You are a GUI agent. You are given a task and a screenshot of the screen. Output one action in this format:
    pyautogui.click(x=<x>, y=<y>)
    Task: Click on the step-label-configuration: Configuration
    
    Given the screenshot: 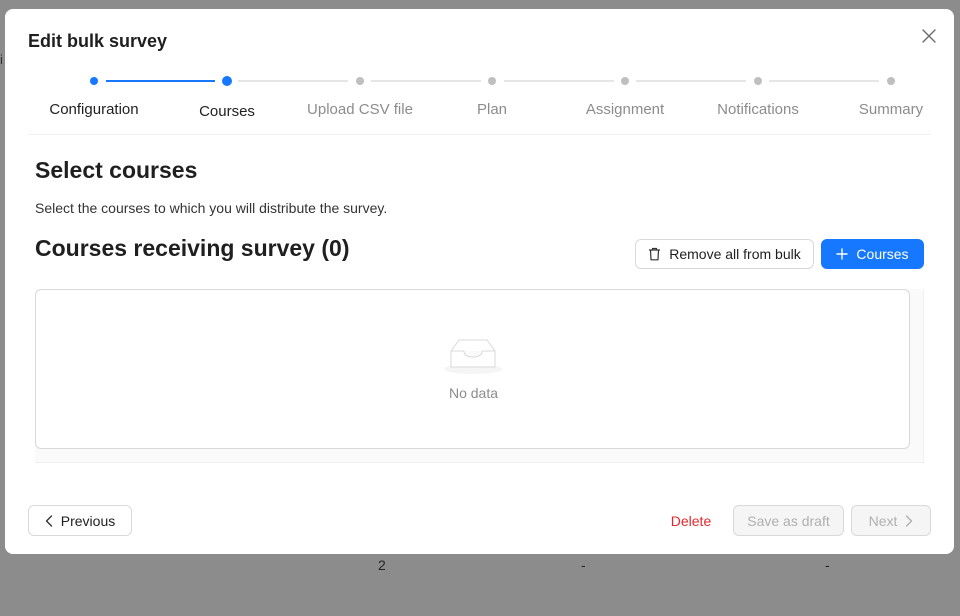 What is the action you would take?
    pyautogui.click(x=94, y=109)
    